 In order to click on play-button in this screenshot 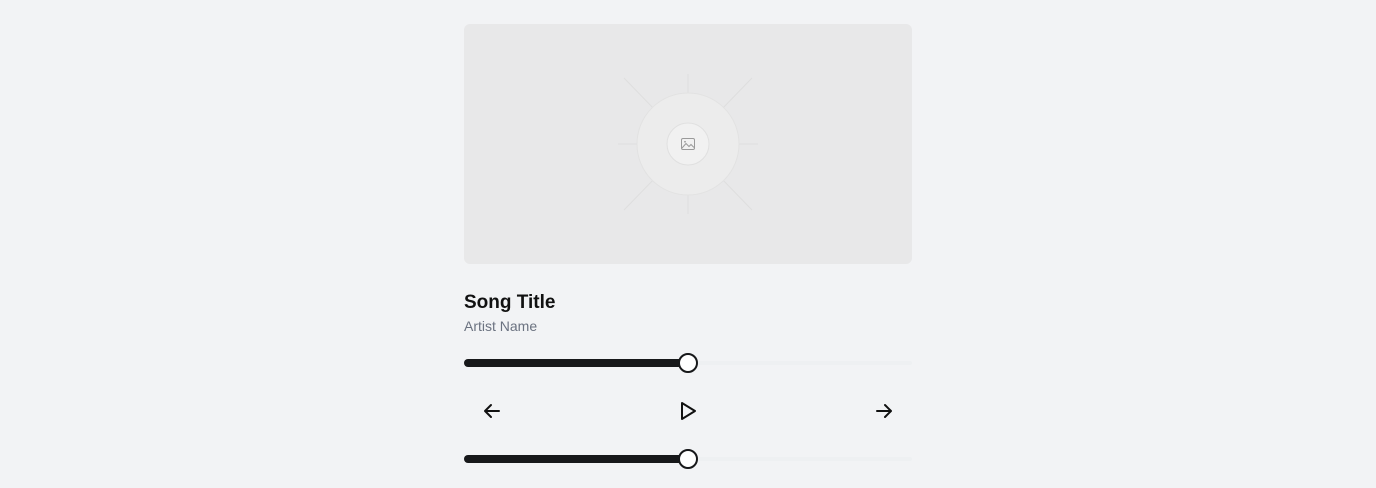, I will do `click(688, 411)`.